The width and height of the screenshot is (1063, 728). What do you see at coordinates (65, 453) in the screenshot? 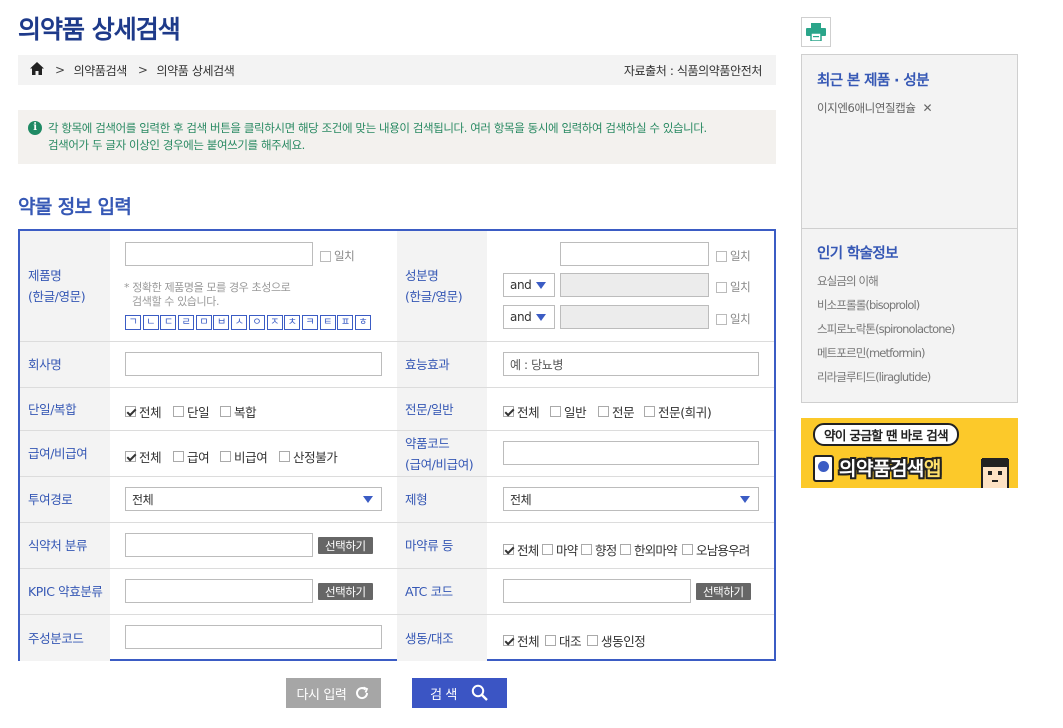
I see `field-label: 급여/비급여` at bounding box center [65, 453].